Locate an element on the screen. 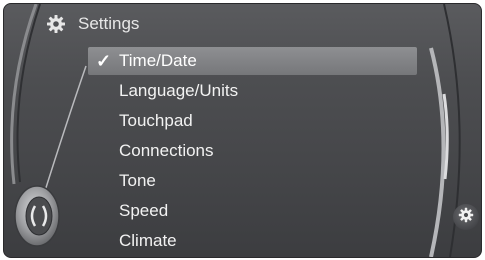  menu-item-label: Climate is located at coordinates (148, 240).